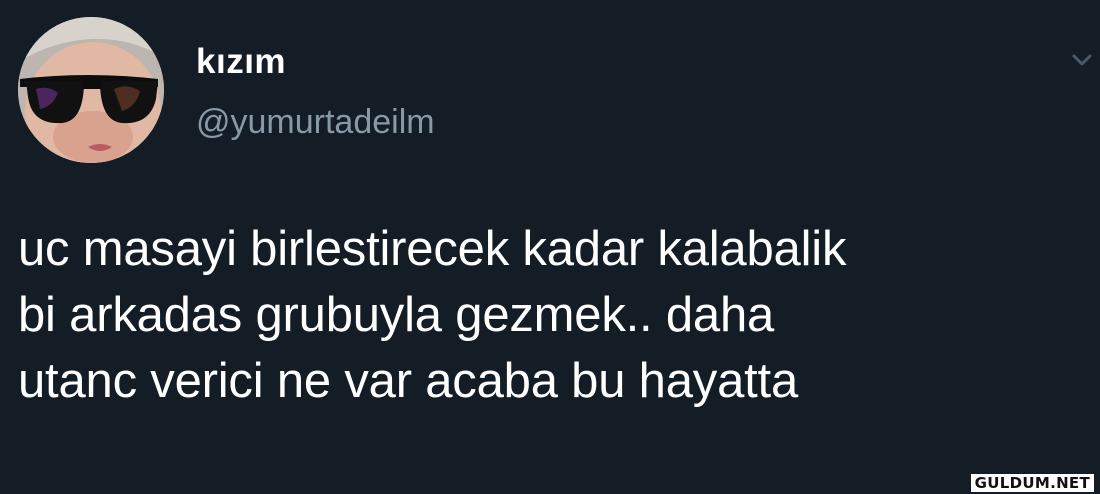  I want to click on avatar, so click(91, 90).